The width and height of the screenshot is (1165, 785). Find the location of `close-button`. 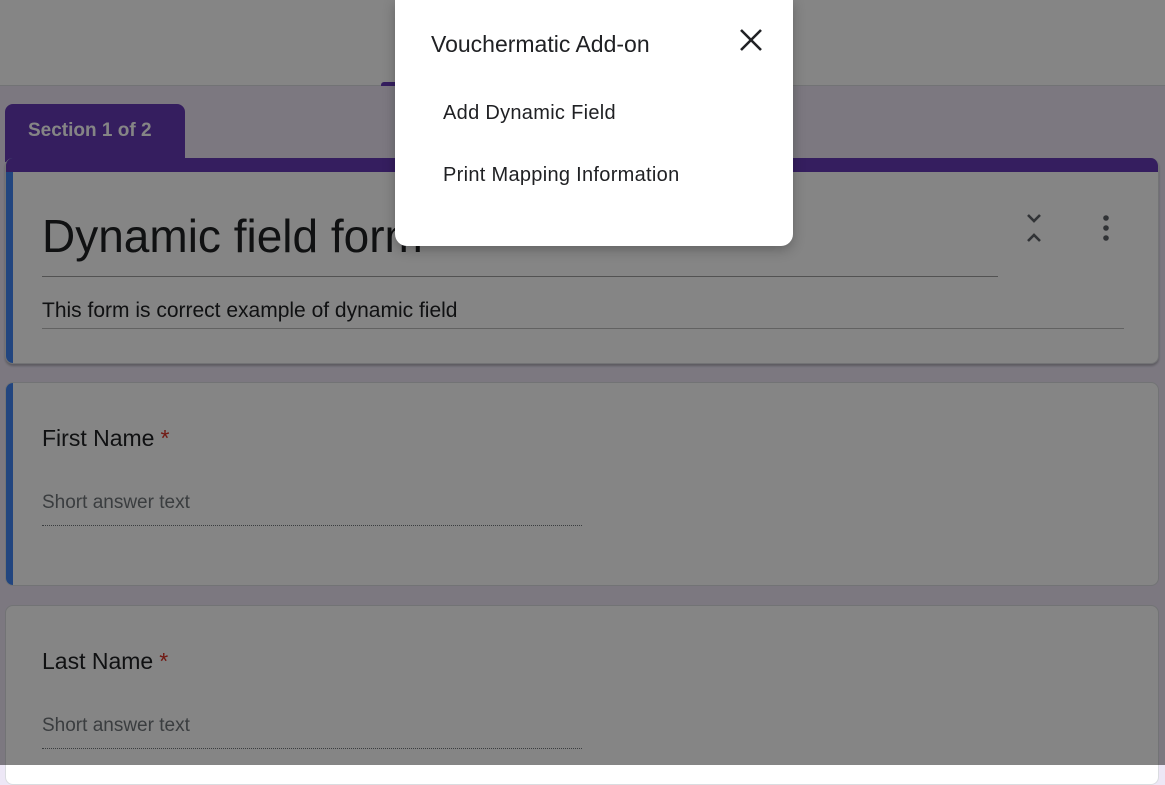

close-button is located at coordinates (751, 40).